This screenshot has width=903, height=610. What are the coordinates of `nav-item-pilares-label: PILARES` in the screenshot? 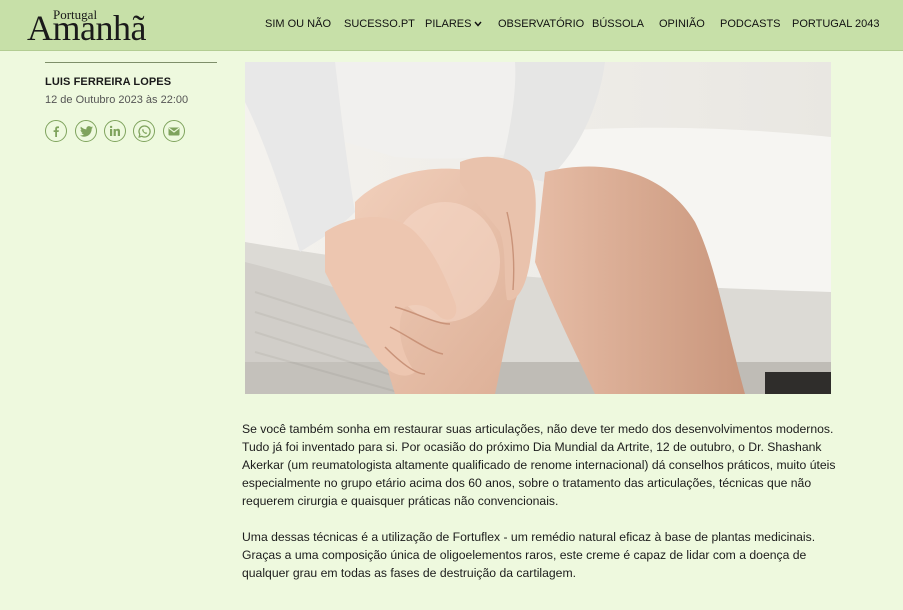 It's located at (448, 24).